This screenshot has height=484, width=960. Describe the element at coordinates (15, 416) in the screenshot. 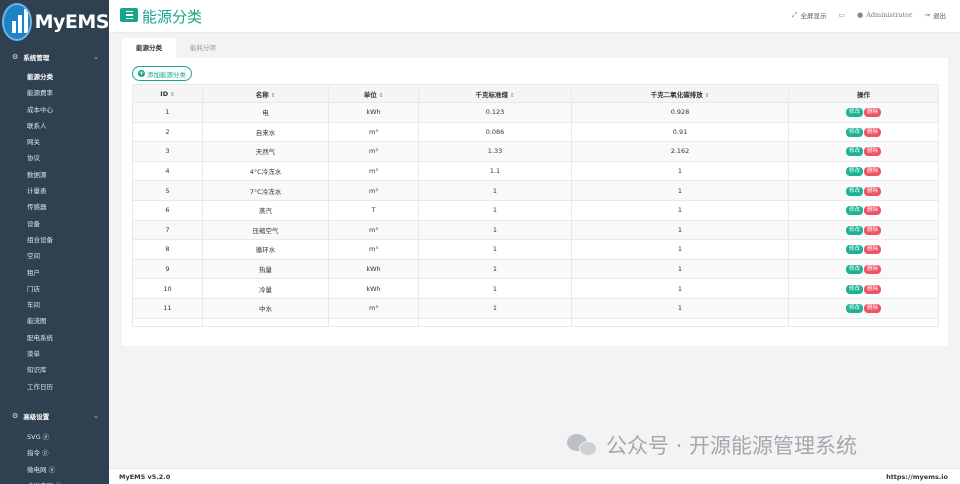

I see `gears-icon: ⚙` at that location.